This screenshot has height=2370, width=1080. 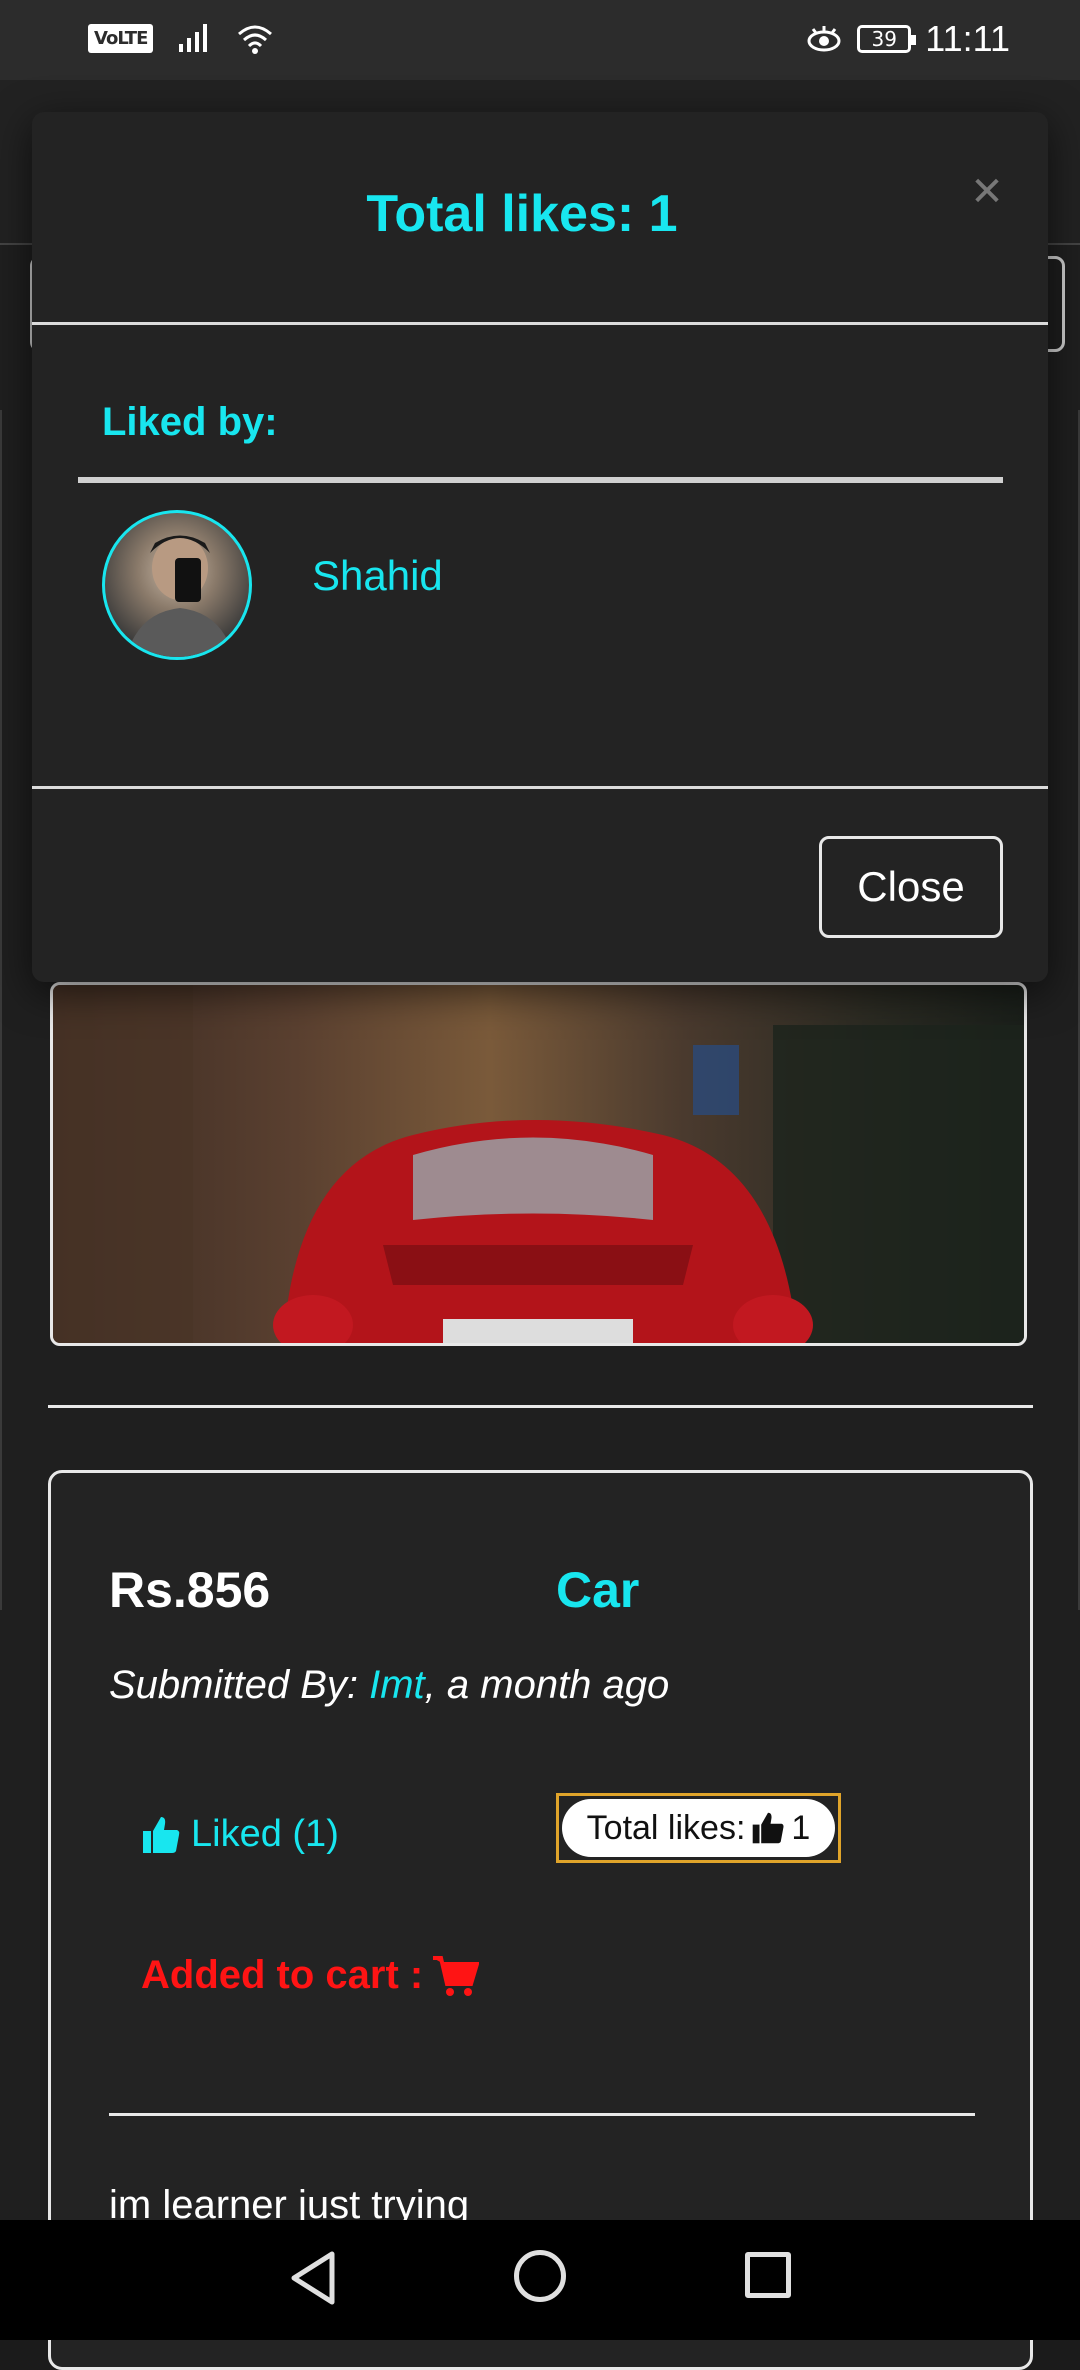 What do you see at coordinates (911, 887) in the screenshot?
I see `close-button: Close` at bounding box center [911, 887].